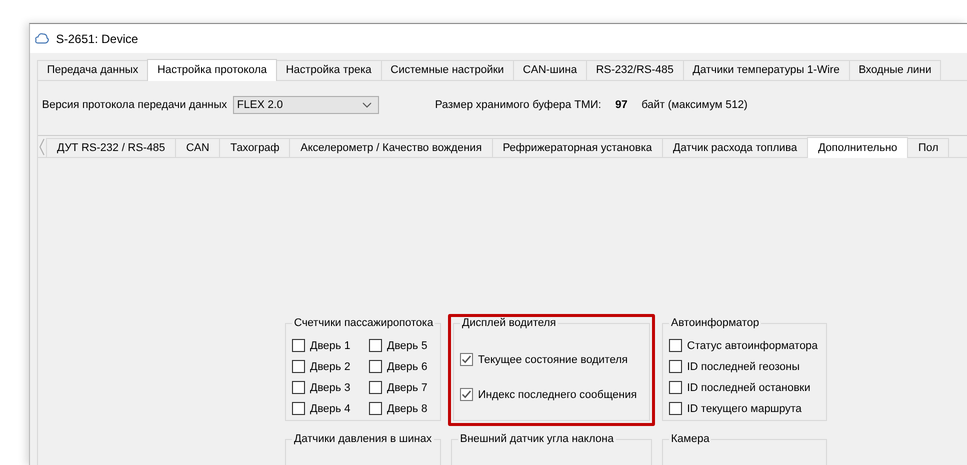  I want to click on checkbox: ID последней остановки, so click(744, 387).